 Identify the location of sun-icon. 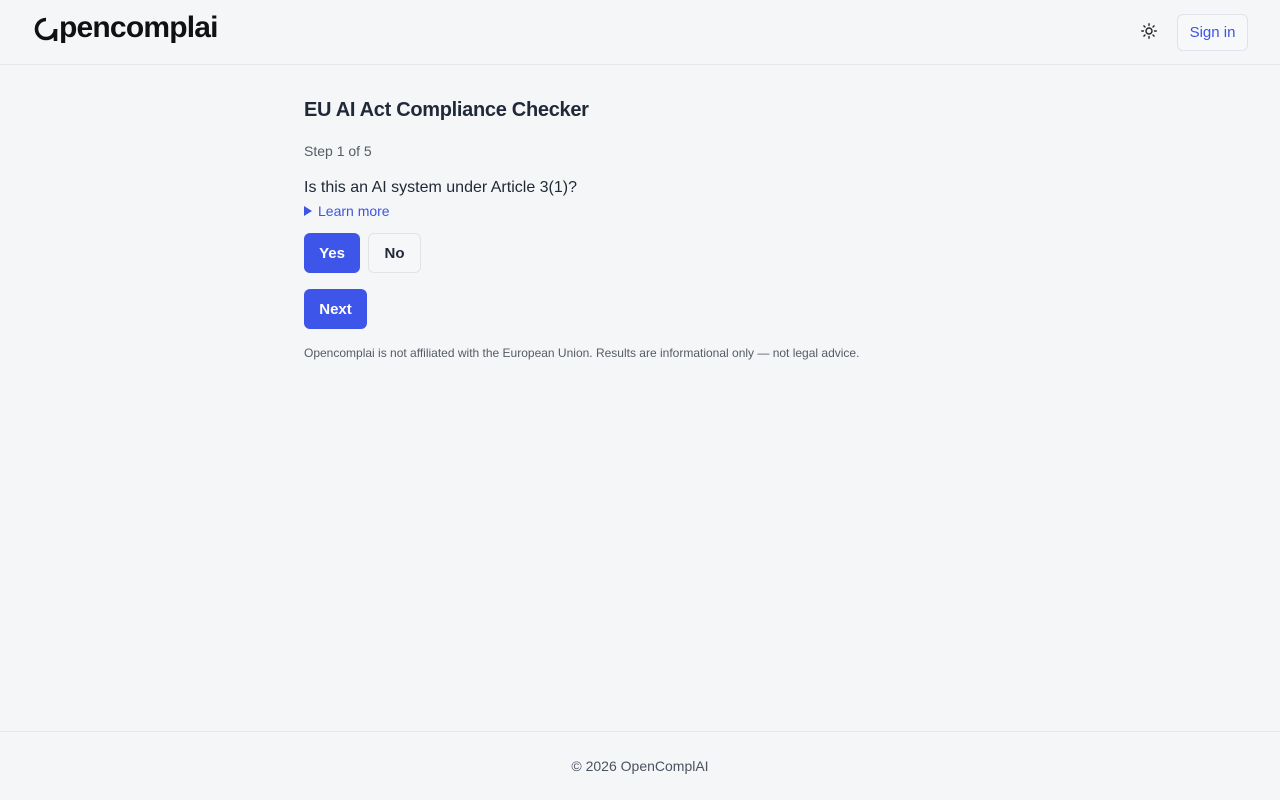
(1149, 32).